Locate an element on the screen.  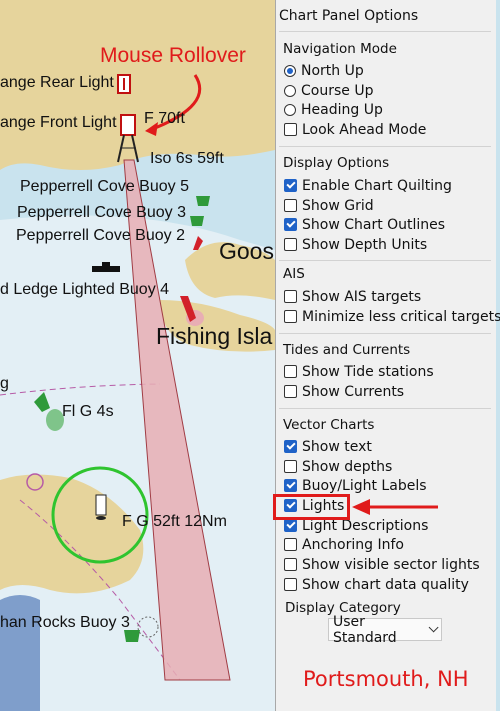
checkbox-depth-units: Show Depth Units is located at coordinates (355, 244).